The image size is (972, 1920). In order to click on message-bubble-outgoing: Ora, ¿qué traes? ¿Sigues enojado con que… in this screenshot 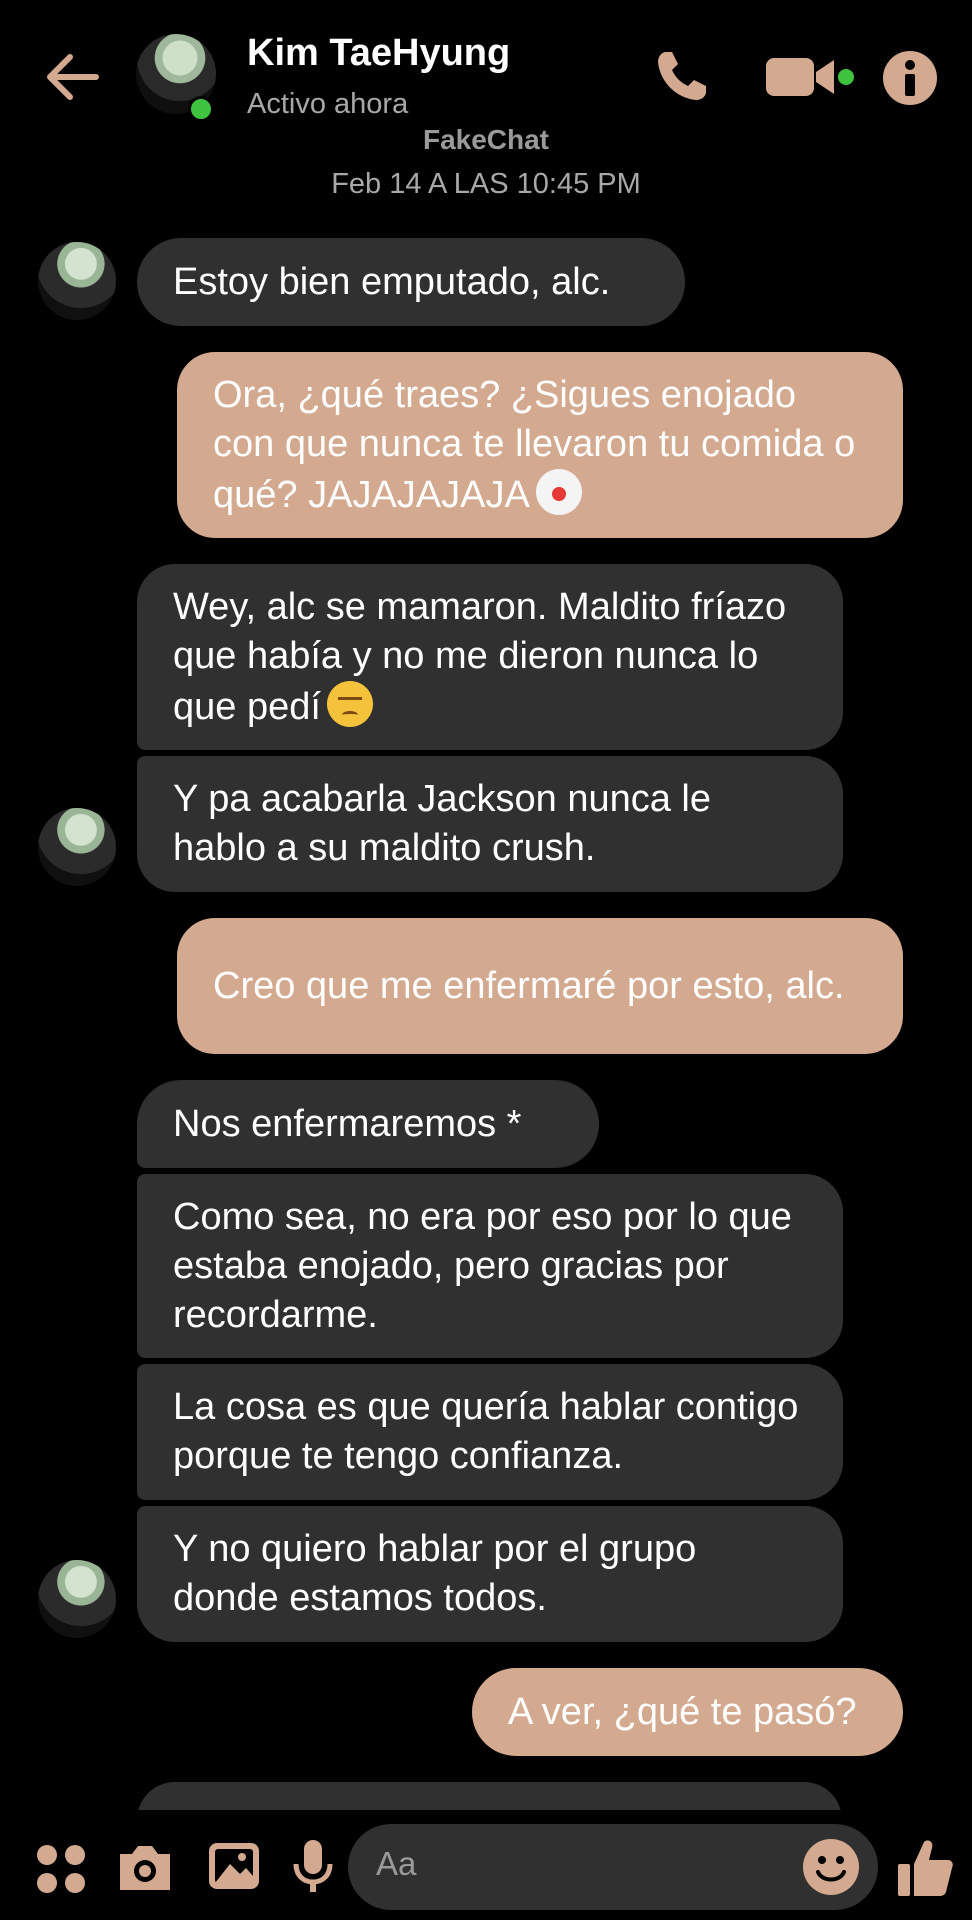, I will do `click(540, 445)`.